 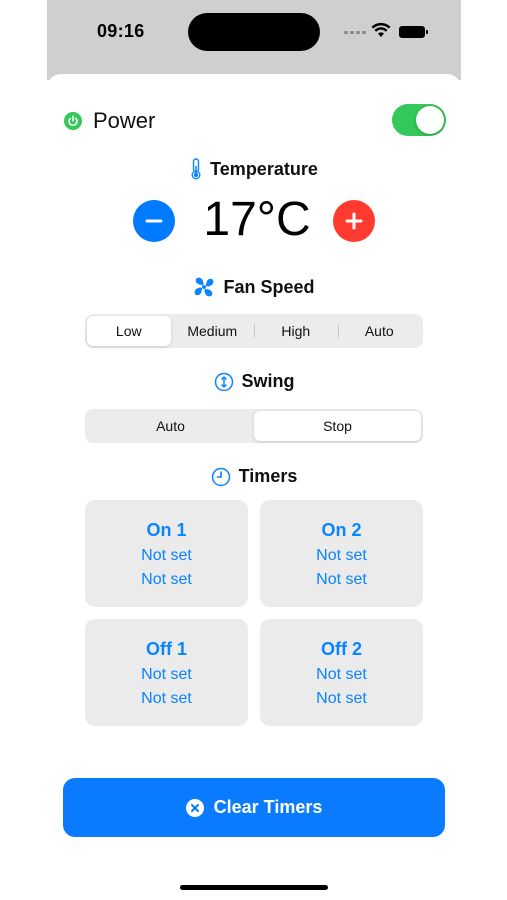 What do you see at coordinates (379, 331) in the screenshot?
I see `fan-speed-option-auto: Auto` at bounding box center [379, 331].